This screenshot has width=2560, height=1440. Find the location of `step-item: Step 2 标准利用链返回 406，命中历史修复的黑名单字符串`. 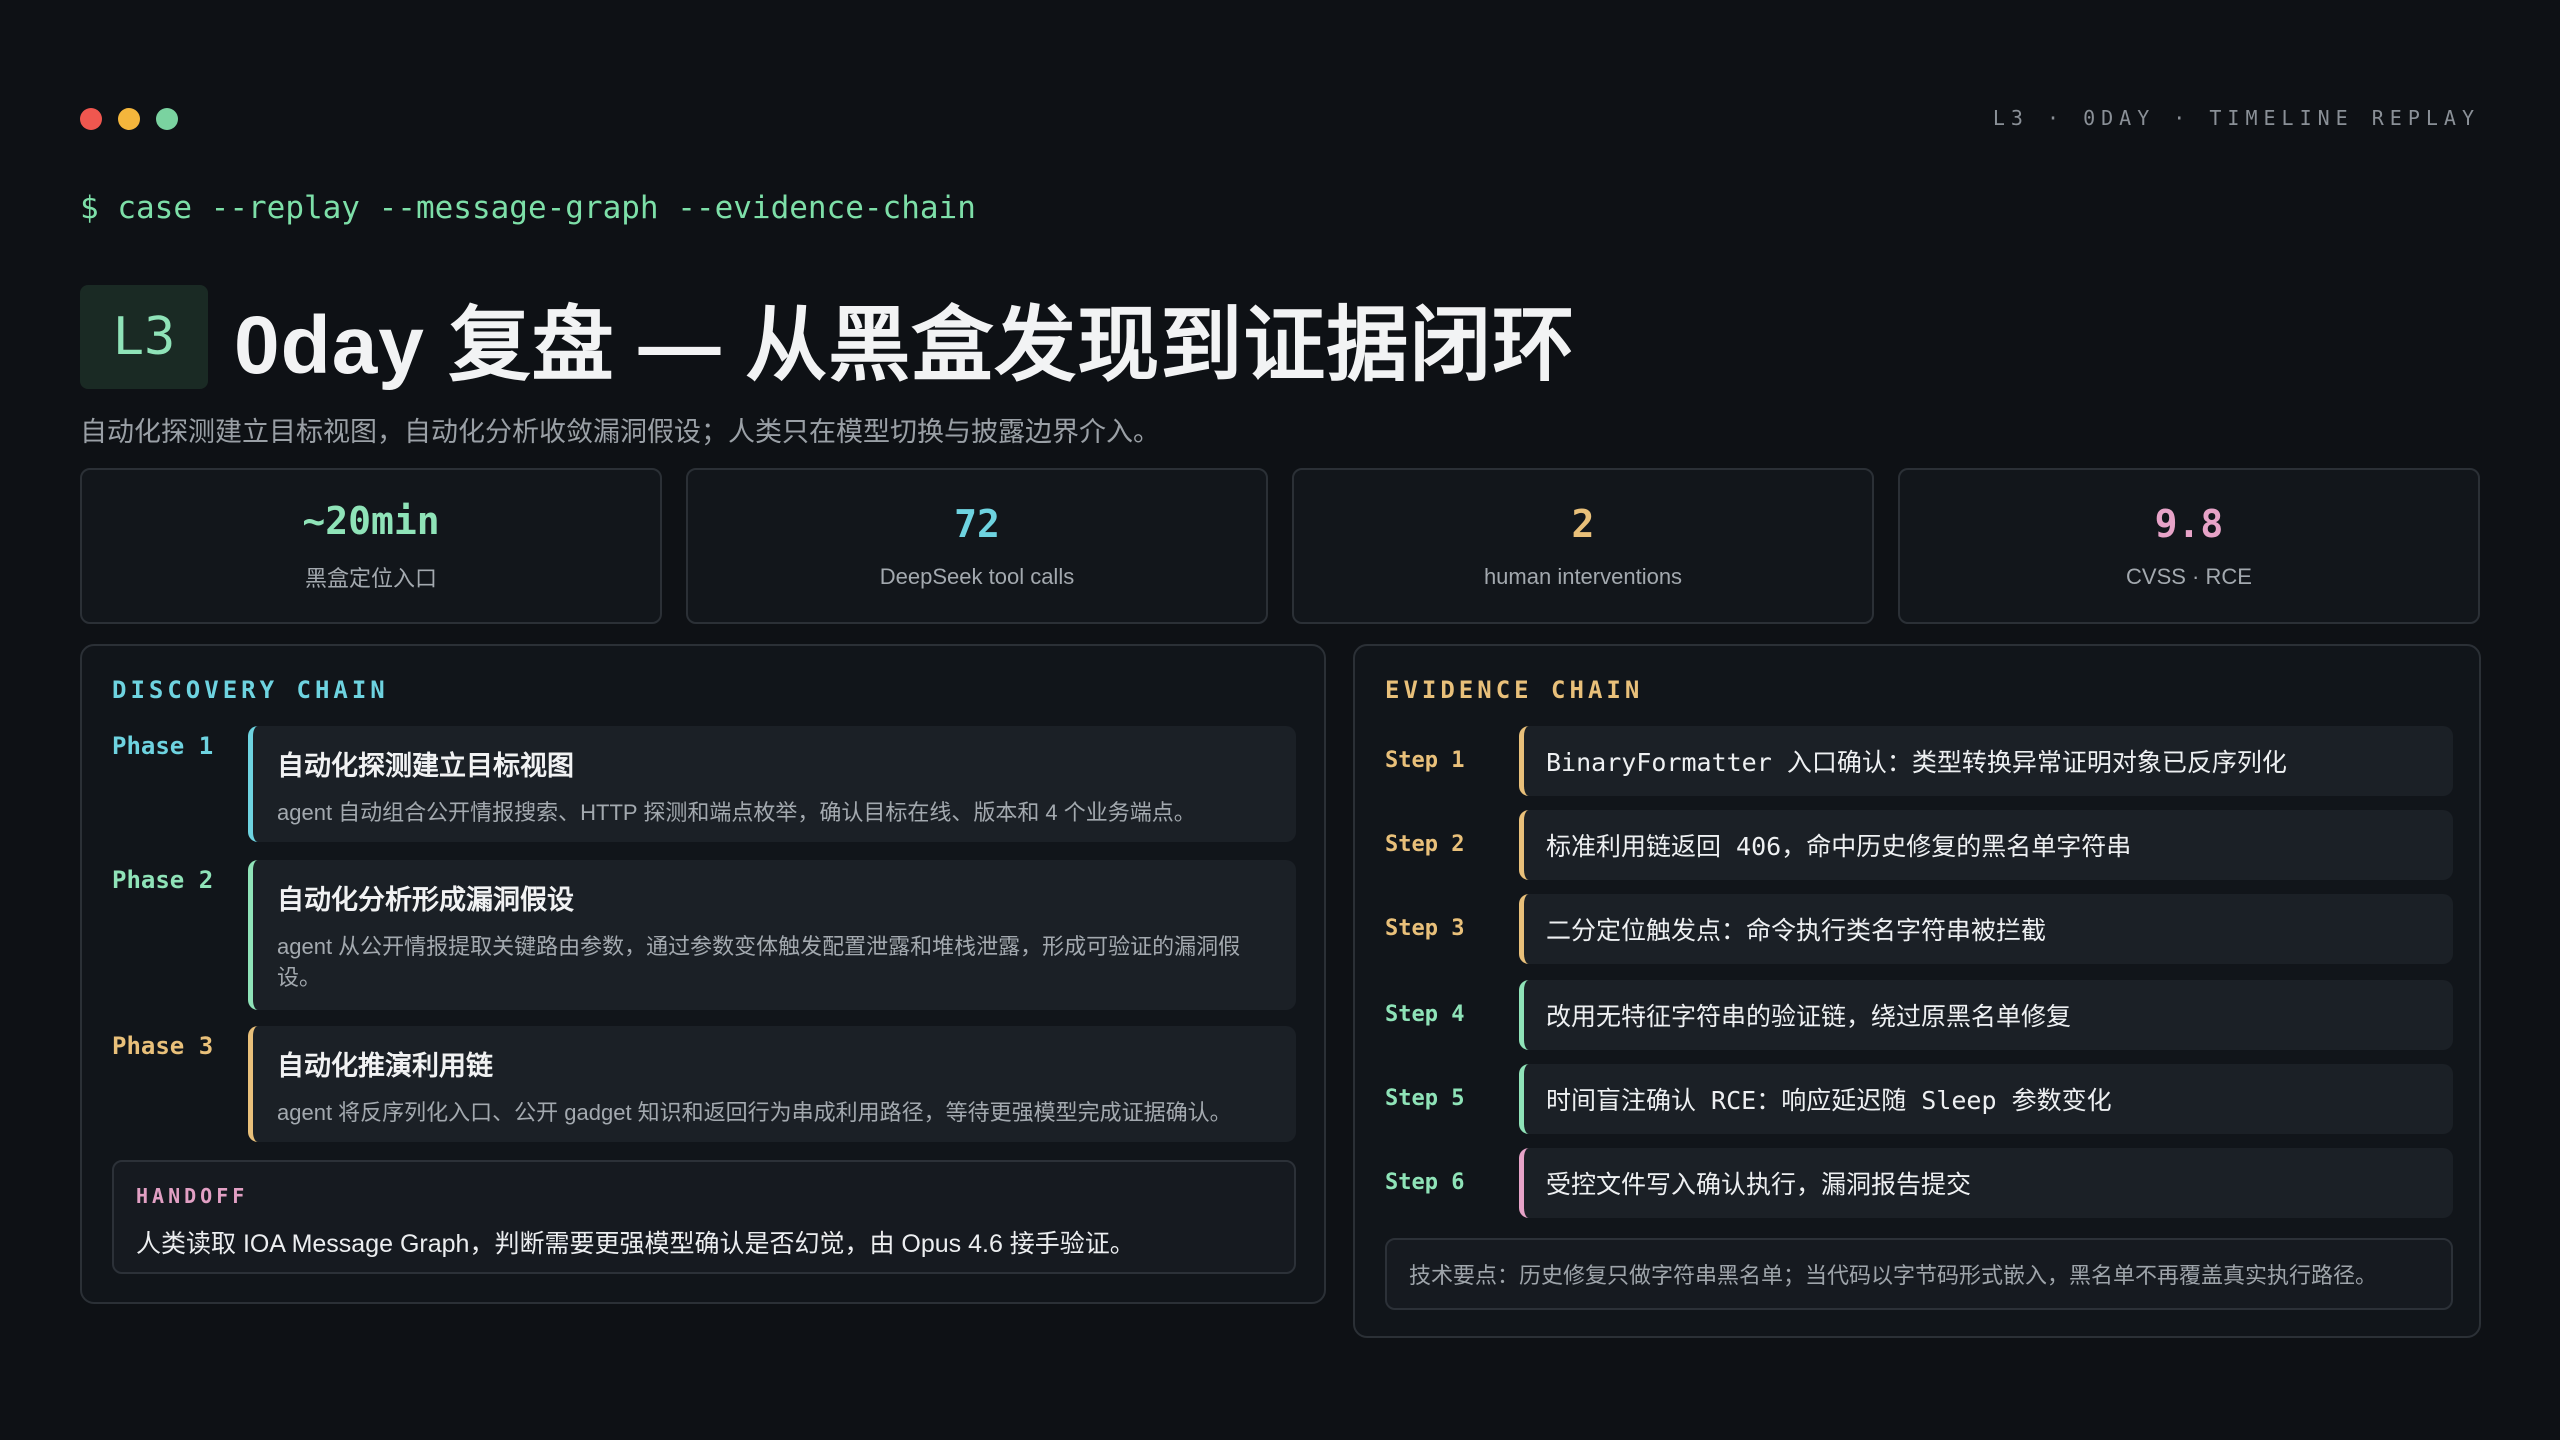

step-item: Step 2 标准利用链返回 406，命中历史修复的黑名单字符串 is located at coordinates (1919, 845).